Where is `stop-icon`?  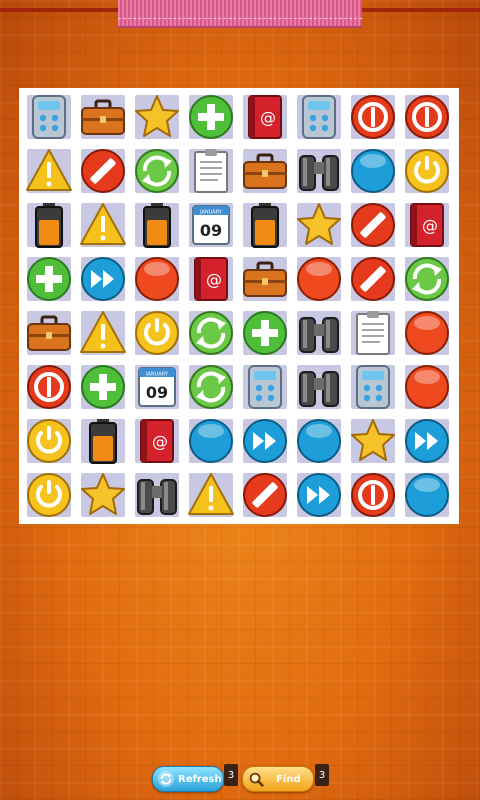 stop-icon is located at coordinates (427, 117).